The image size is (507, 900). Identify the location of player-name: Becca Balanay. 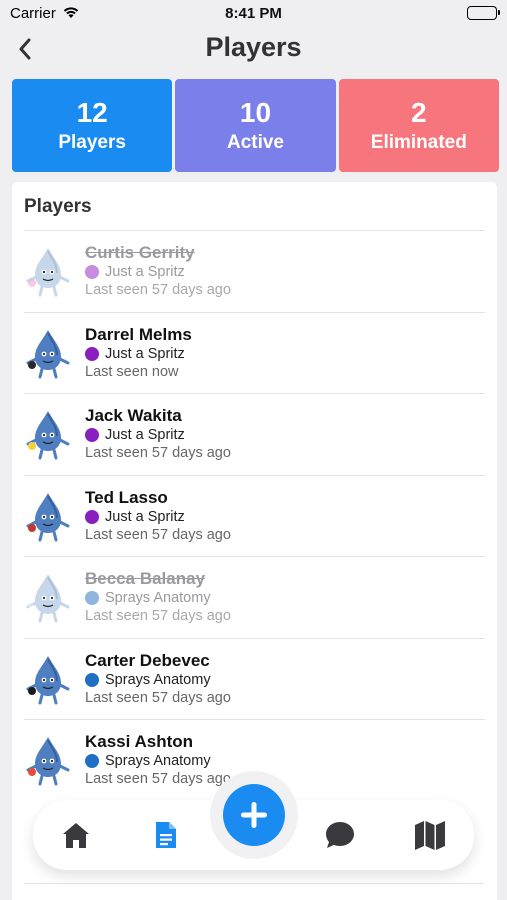
(145, 578).